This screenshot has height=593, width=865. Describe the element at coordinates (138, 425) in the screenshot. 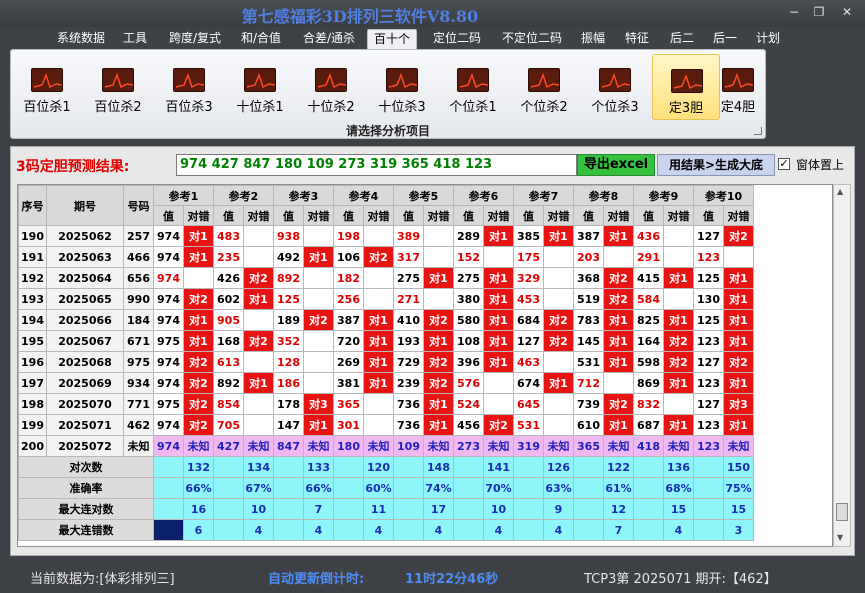

I see `code-cell: 462` at that location.